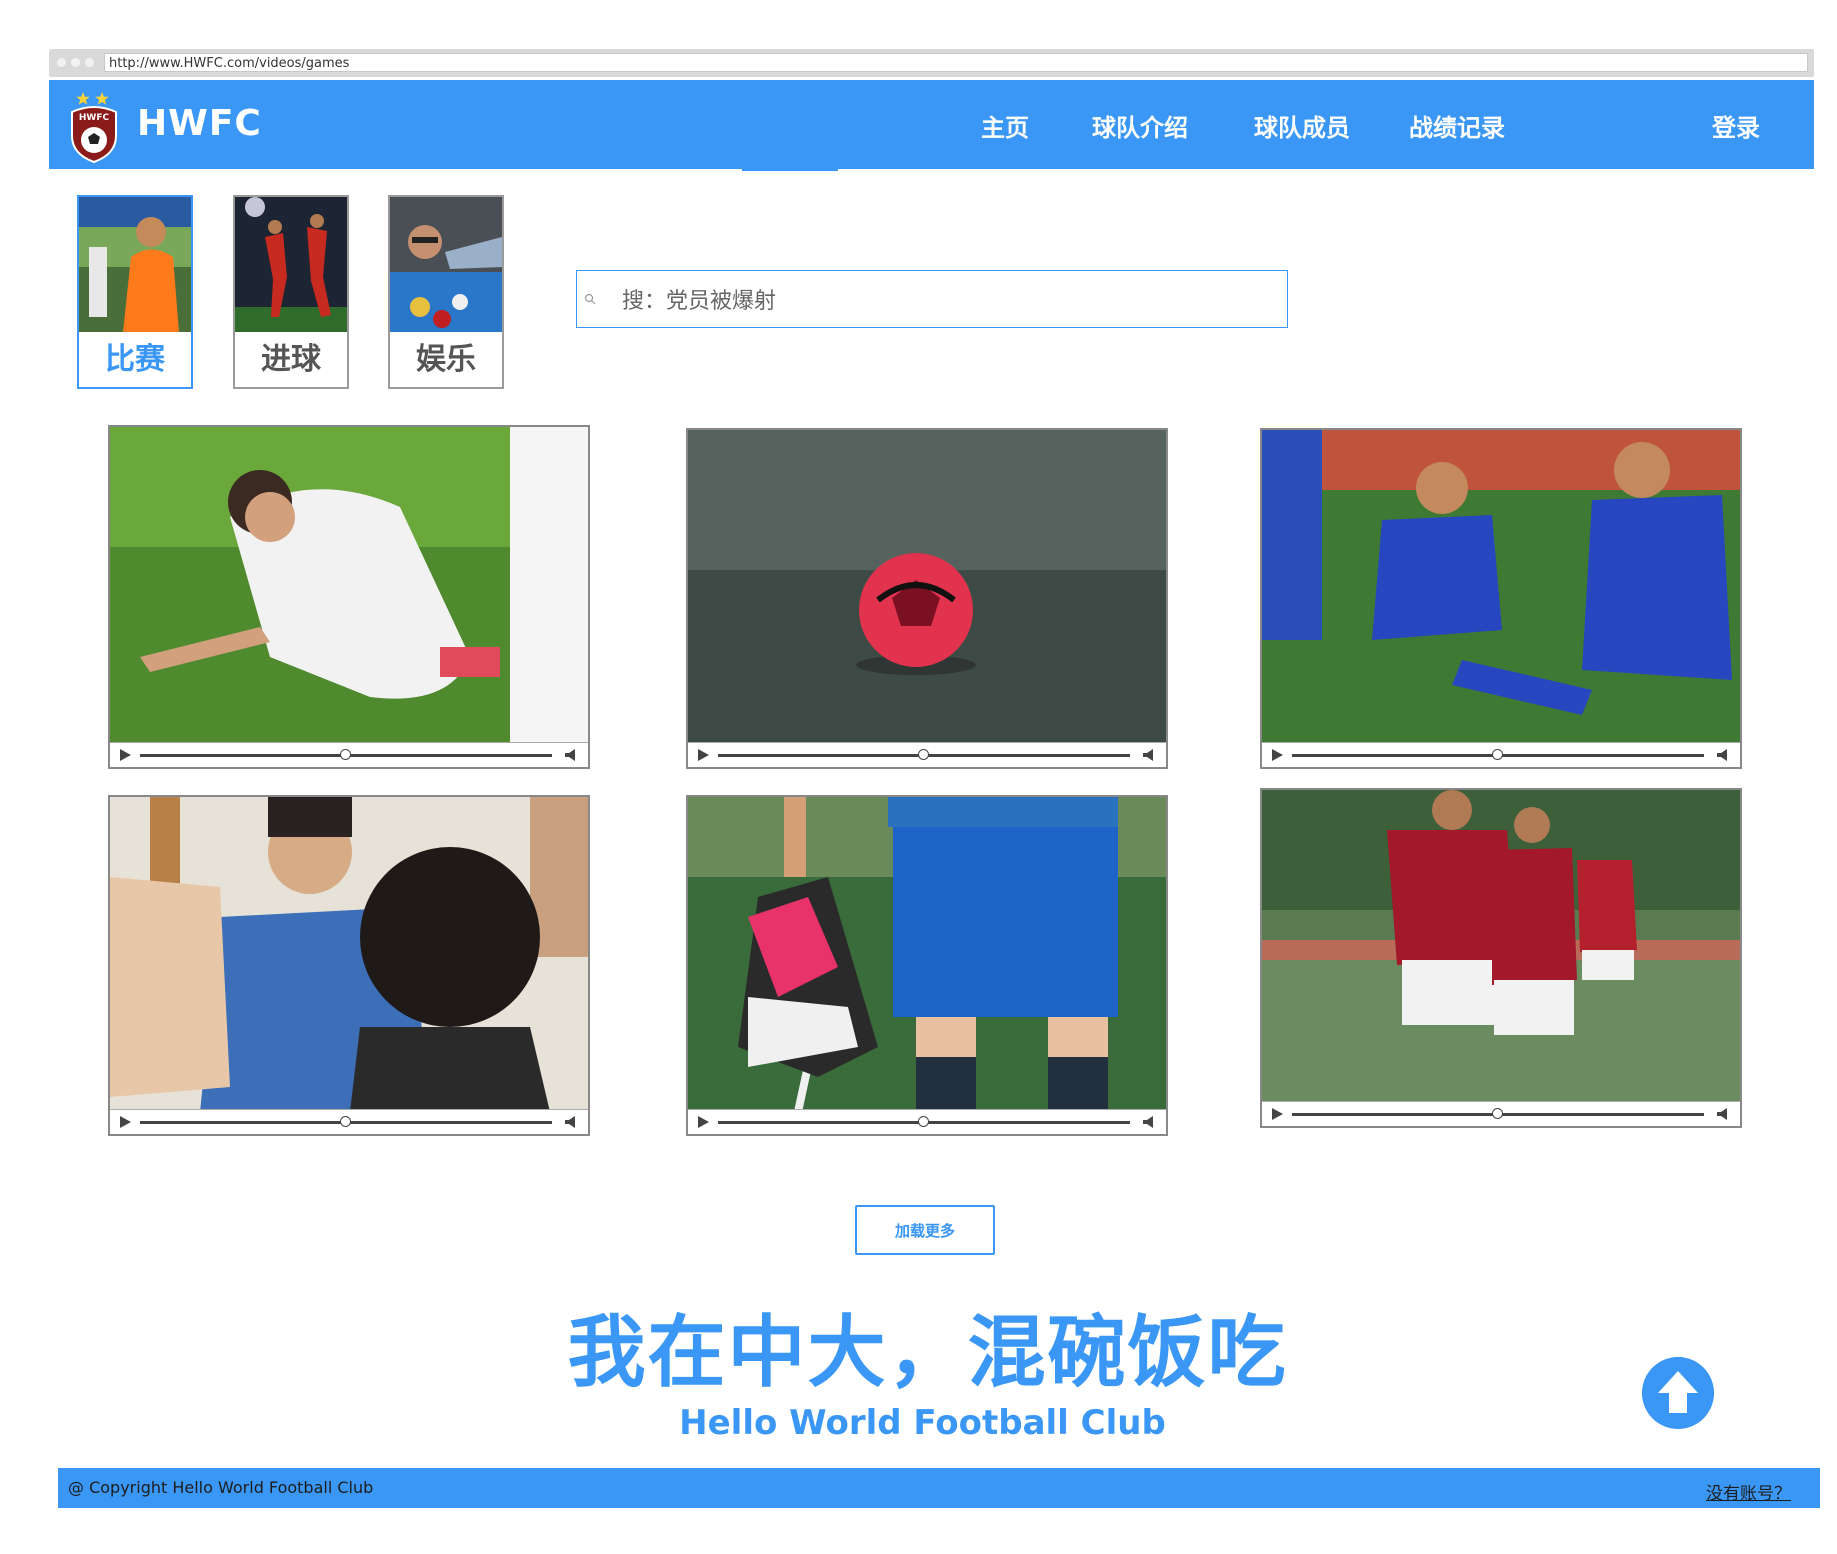  Describe the element at coordinates (94, 126) in the screenshot. I see `club-logo-icon: HWFC` at that location.